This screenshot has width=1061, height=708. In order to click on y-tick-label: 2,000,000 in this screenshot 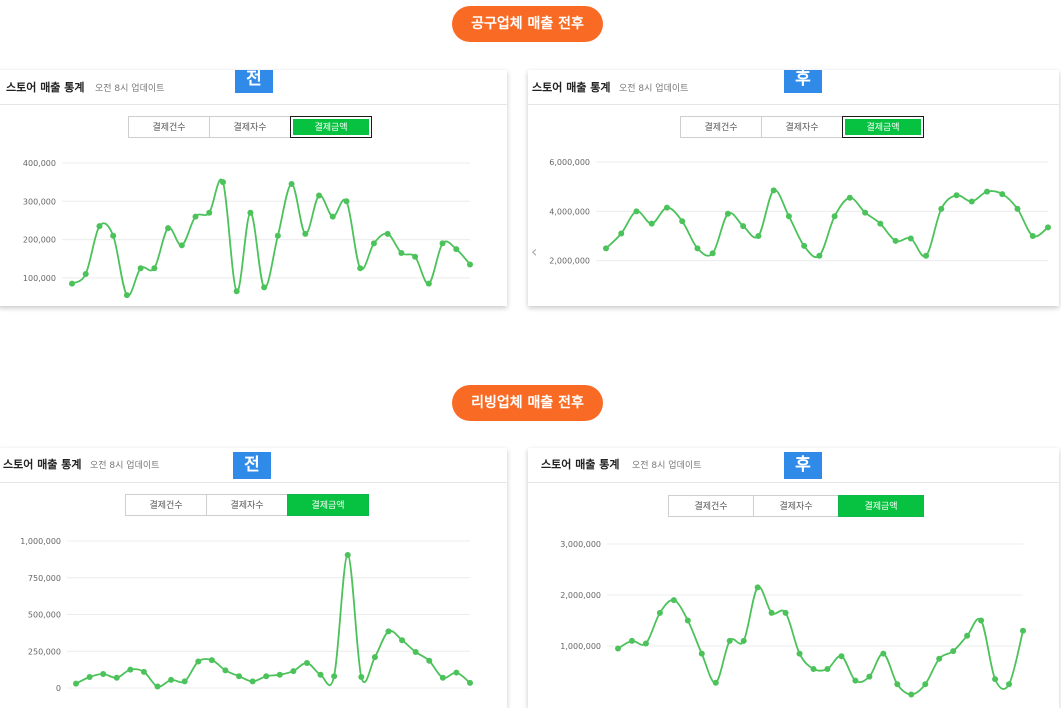, I will do `click(580, 595)`.